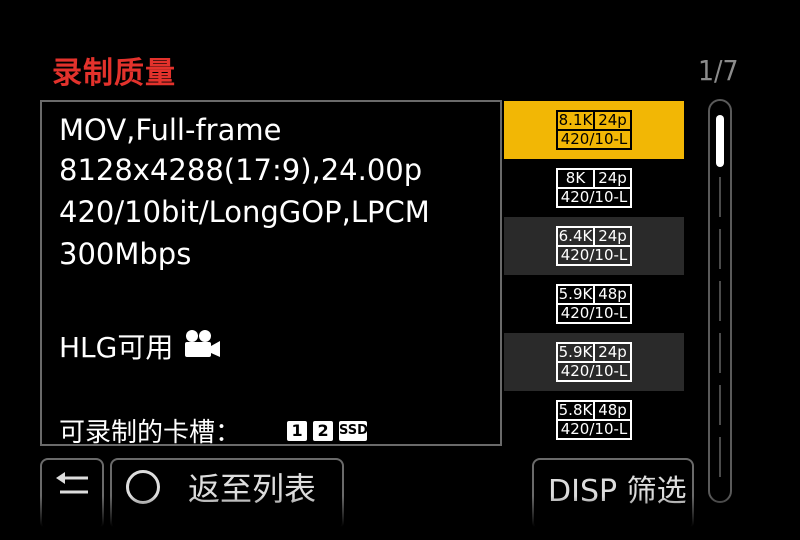 This screenshot has height=540, width=800. I want to click on resolution-label: 5.8K, so click(576, 410).